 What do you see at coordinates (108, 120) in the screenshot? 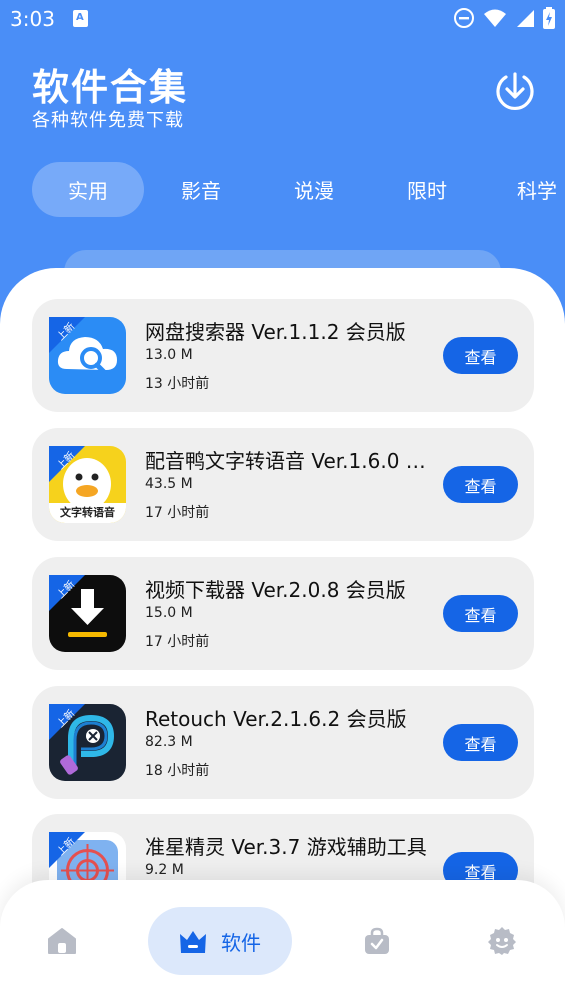
I see `page-subtitle: 各种软件免费下载` at bounding box center [108, 120].